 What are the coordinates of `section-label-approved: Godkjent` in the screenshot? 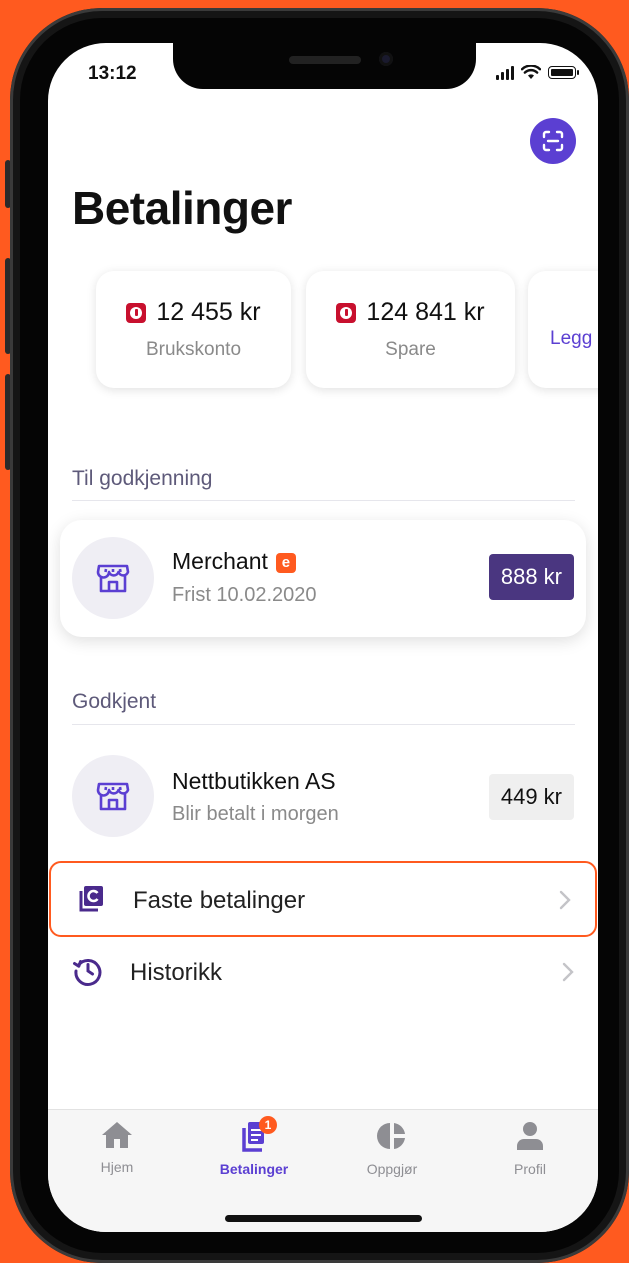 It's located at (114, 701).